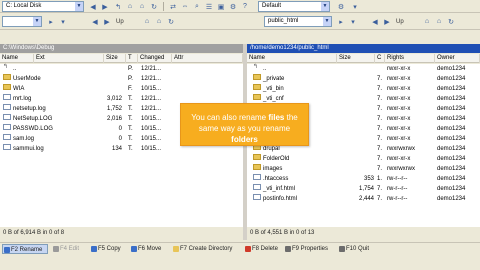  Describe the element at coordinates (132, 58) in the screenshot. I see `col-type: T` at that location.